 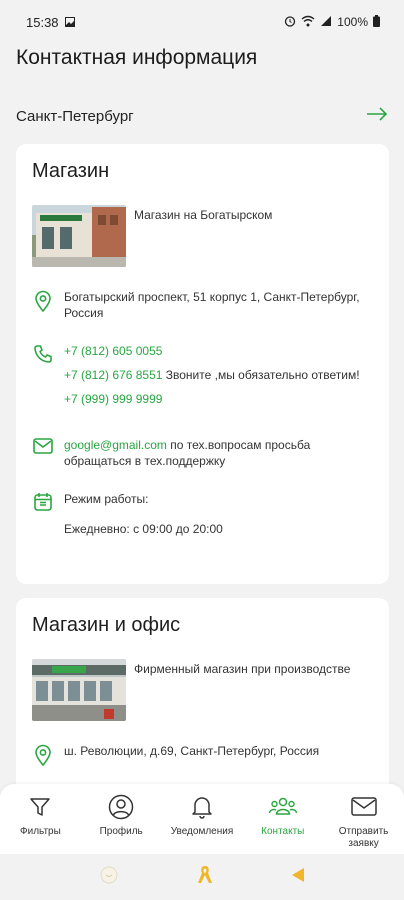 What do you see at coordinates (40, 807) in the screenshot?
I see `filter-icon` at bounding box center [40, 807].